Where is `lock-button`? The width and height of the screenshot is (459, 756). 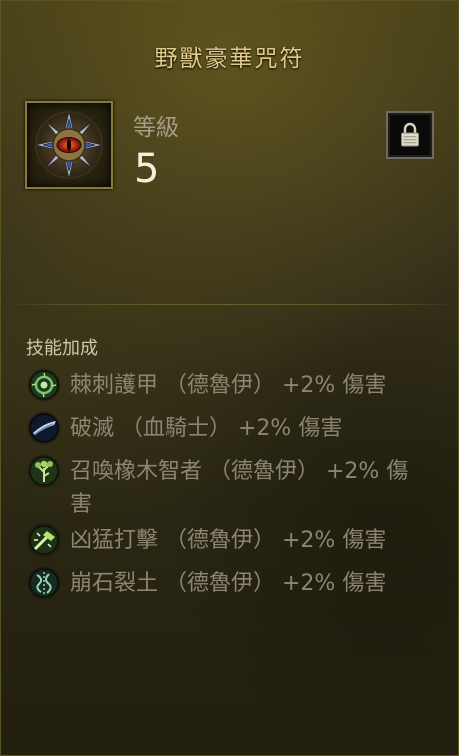
lock-button is located at coordinates (410, 135).